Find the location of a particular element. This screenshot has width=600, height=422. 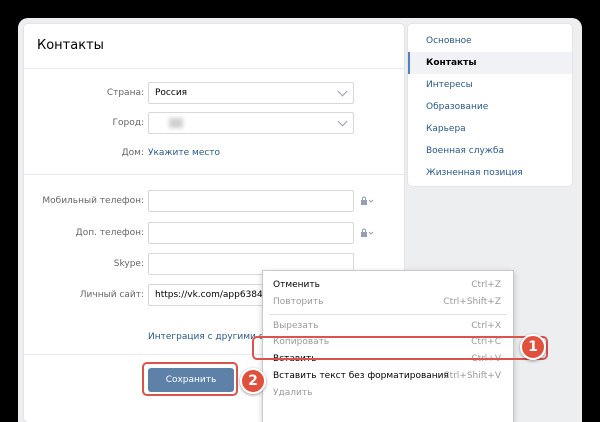

home-place-link: Укажите место is located at coordinates (184, 153).